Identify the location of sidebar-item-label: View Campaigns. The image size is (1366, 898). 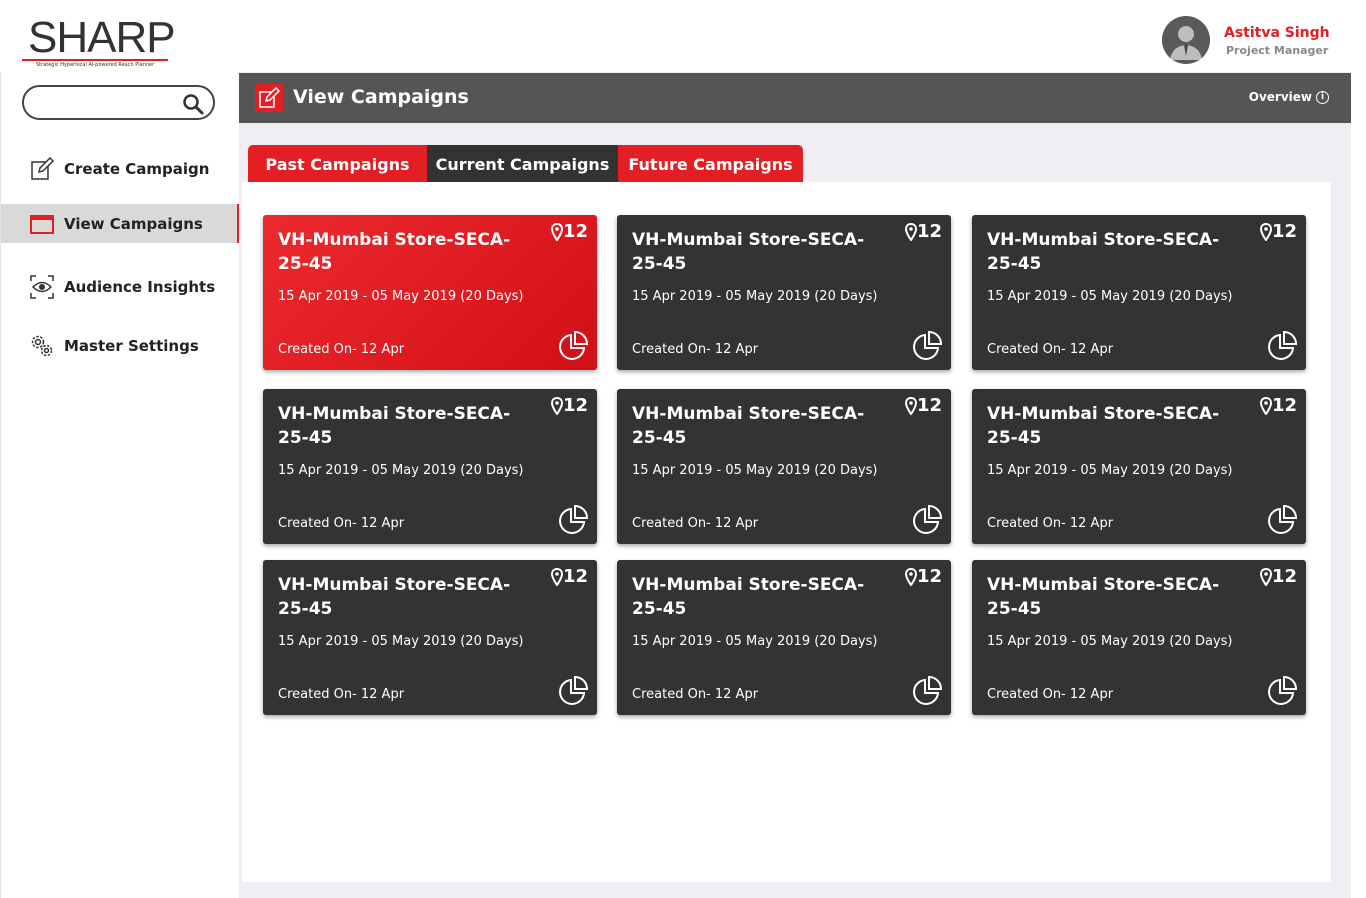
(133, 223).